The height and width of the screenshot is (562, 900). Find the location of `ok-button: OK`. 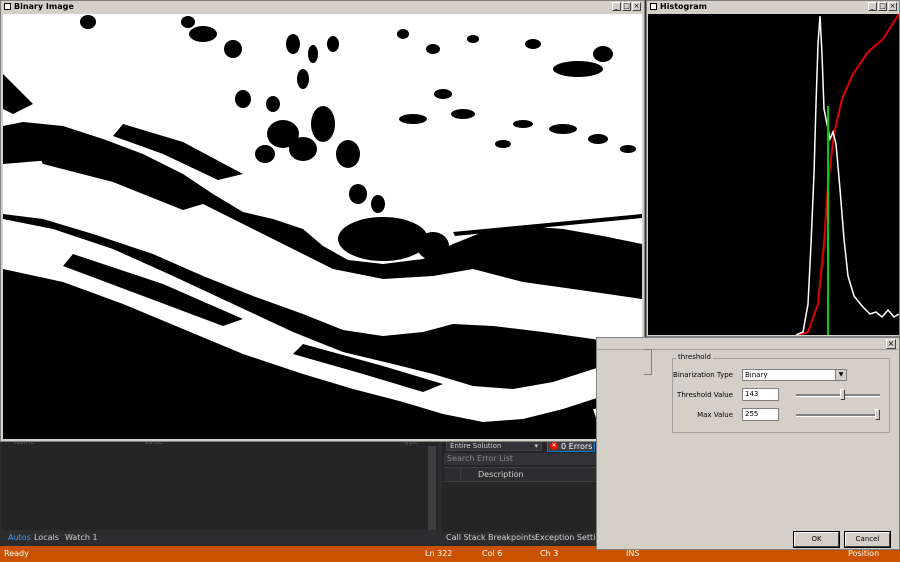

ok-button: OK is located at coordinates (816, 539).